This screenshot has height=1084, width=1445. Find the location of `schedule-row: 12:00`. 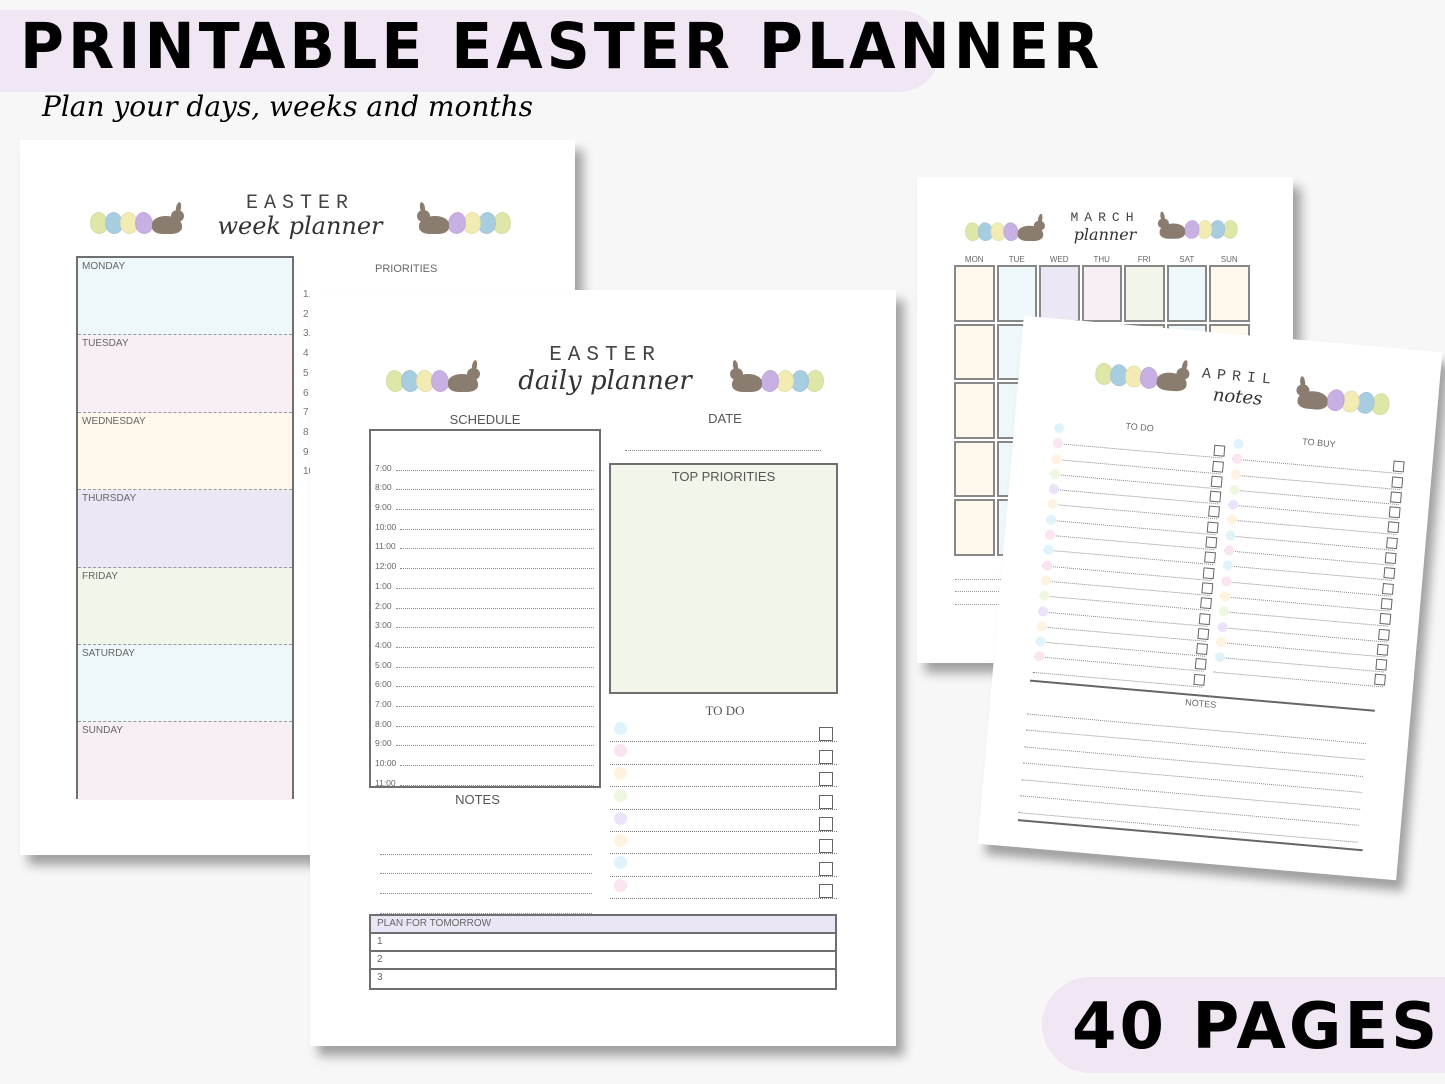

schedule-row: 12:00 is located at coordinates (484, 561).